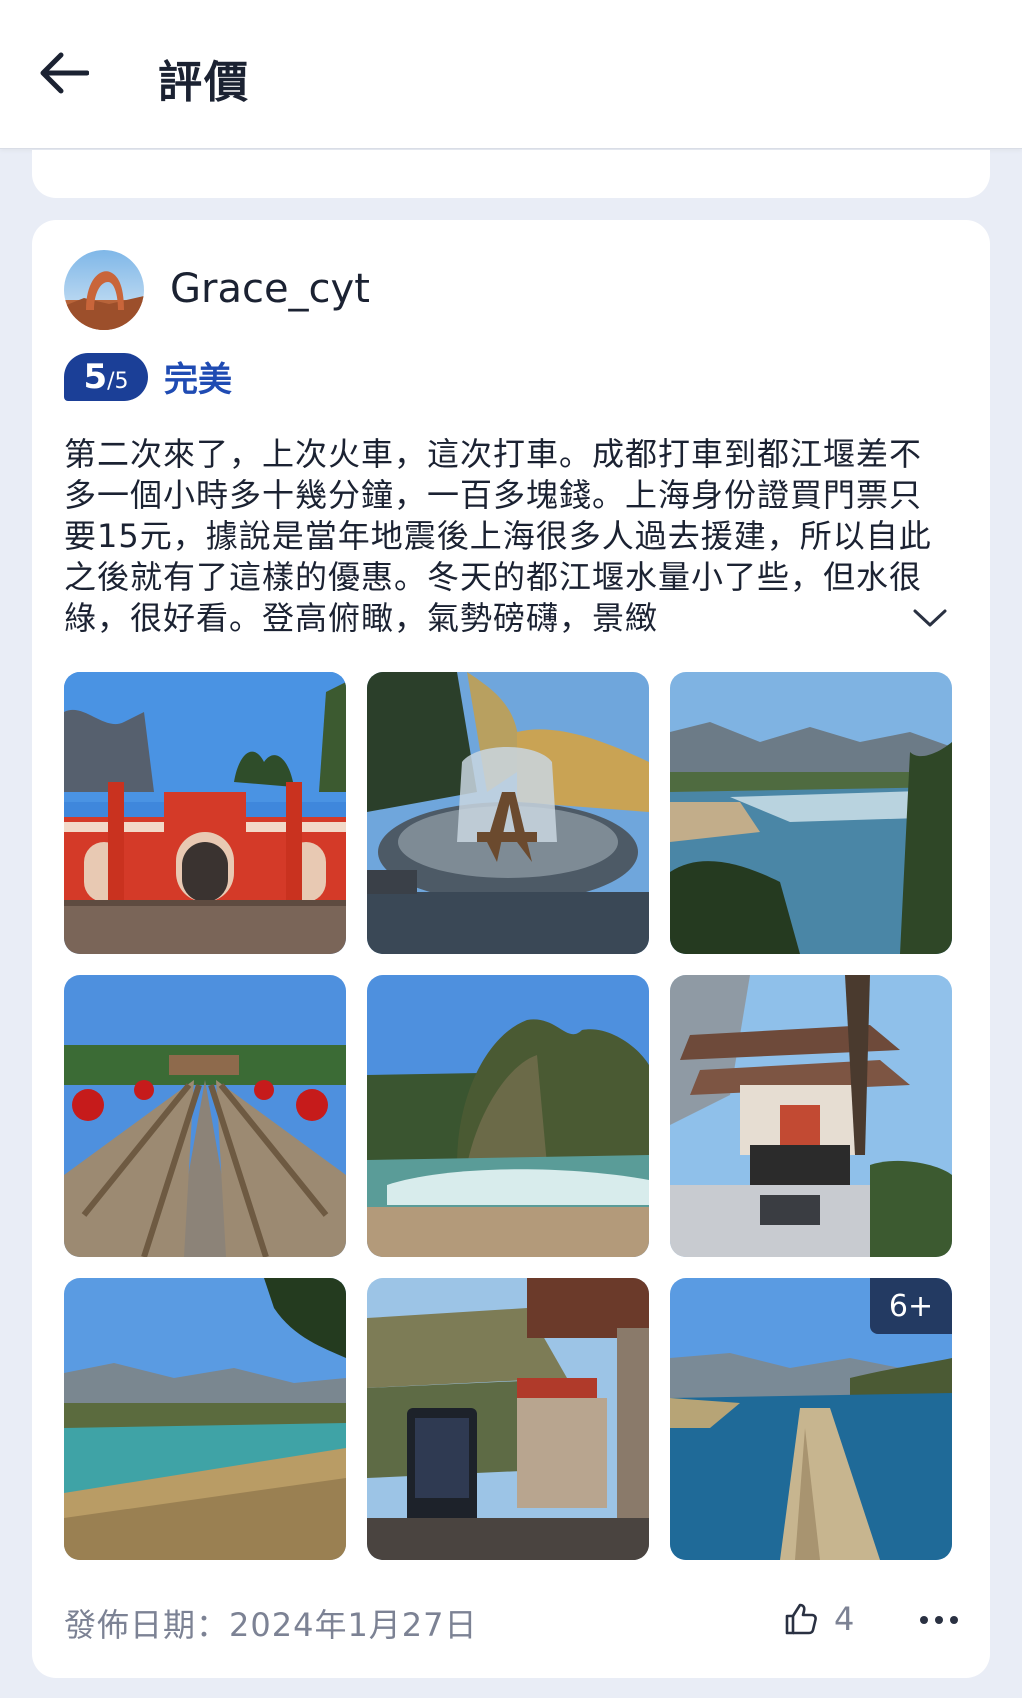 Image resolution: width=1022 pixels, height=1698 pixels. What do you see at coordinates (118, 381) in the screenshot?
I see `rating-max: /5` at bounding box center [118, 381].